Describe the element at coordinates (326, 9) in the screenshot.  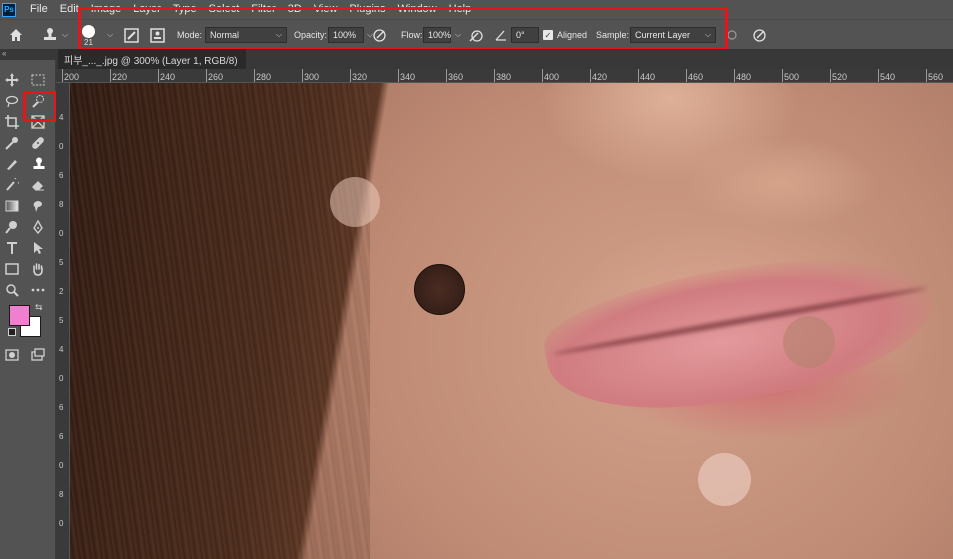
I see `menu-view: View` at that location.